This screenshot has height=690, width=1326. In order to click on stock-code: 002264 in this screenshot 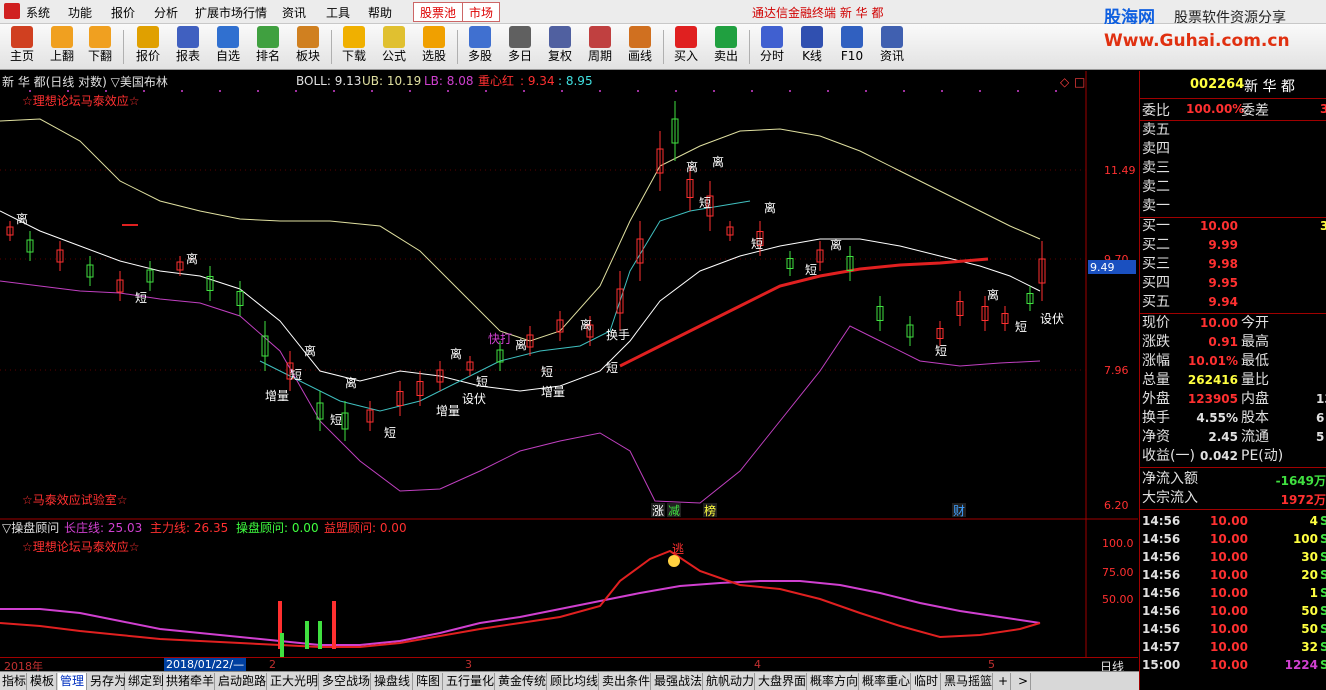, I will do `click(1217, 84)`.